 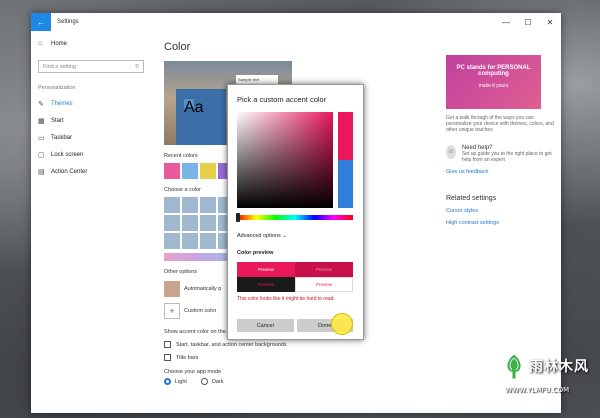 I want to click on app-mode-radios: Light Dark, so click(x=294, y=381).